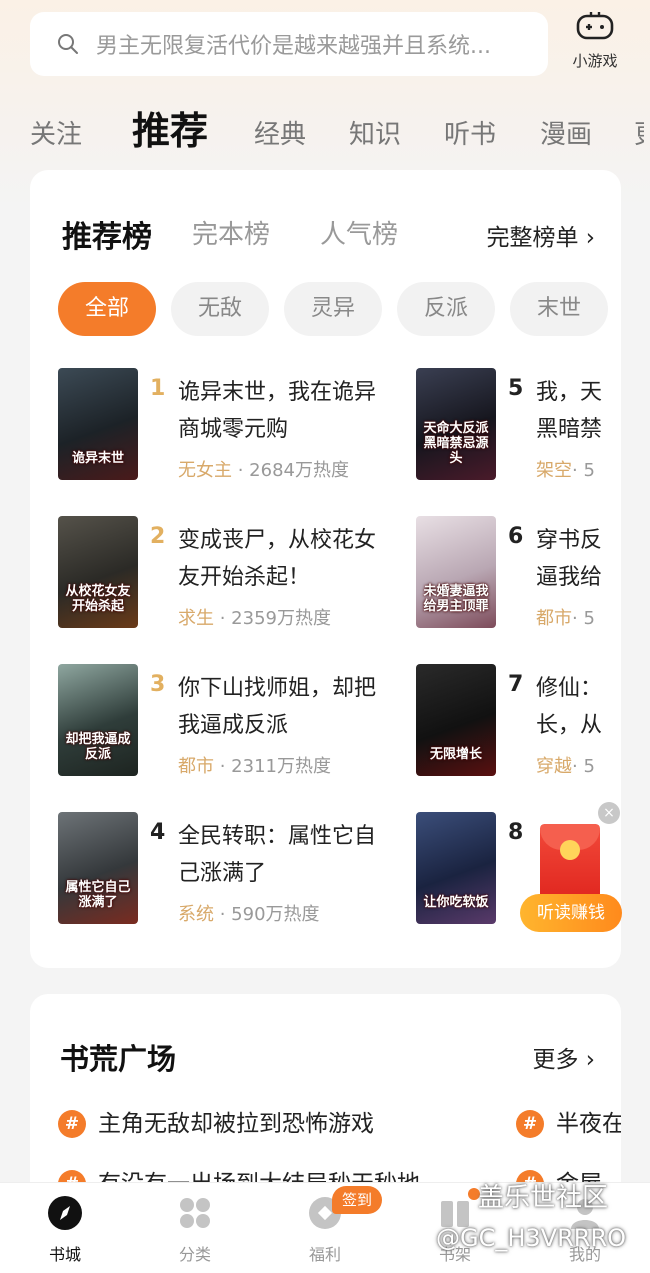  Describe the element at coordinates (275, 914) in the screenshot. I see `book-heat: 590万热度` at that location.